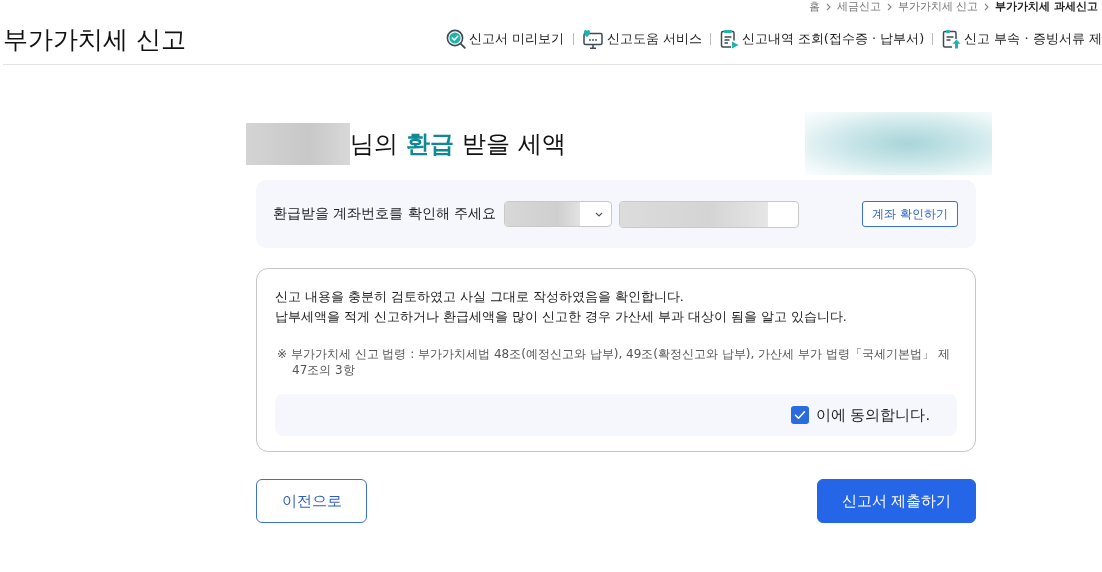 This screenshot has height=572, width=1102. I want to click on header-nav-link: 신고내역 조회(접수증 · 납부서), so click(821, 39).